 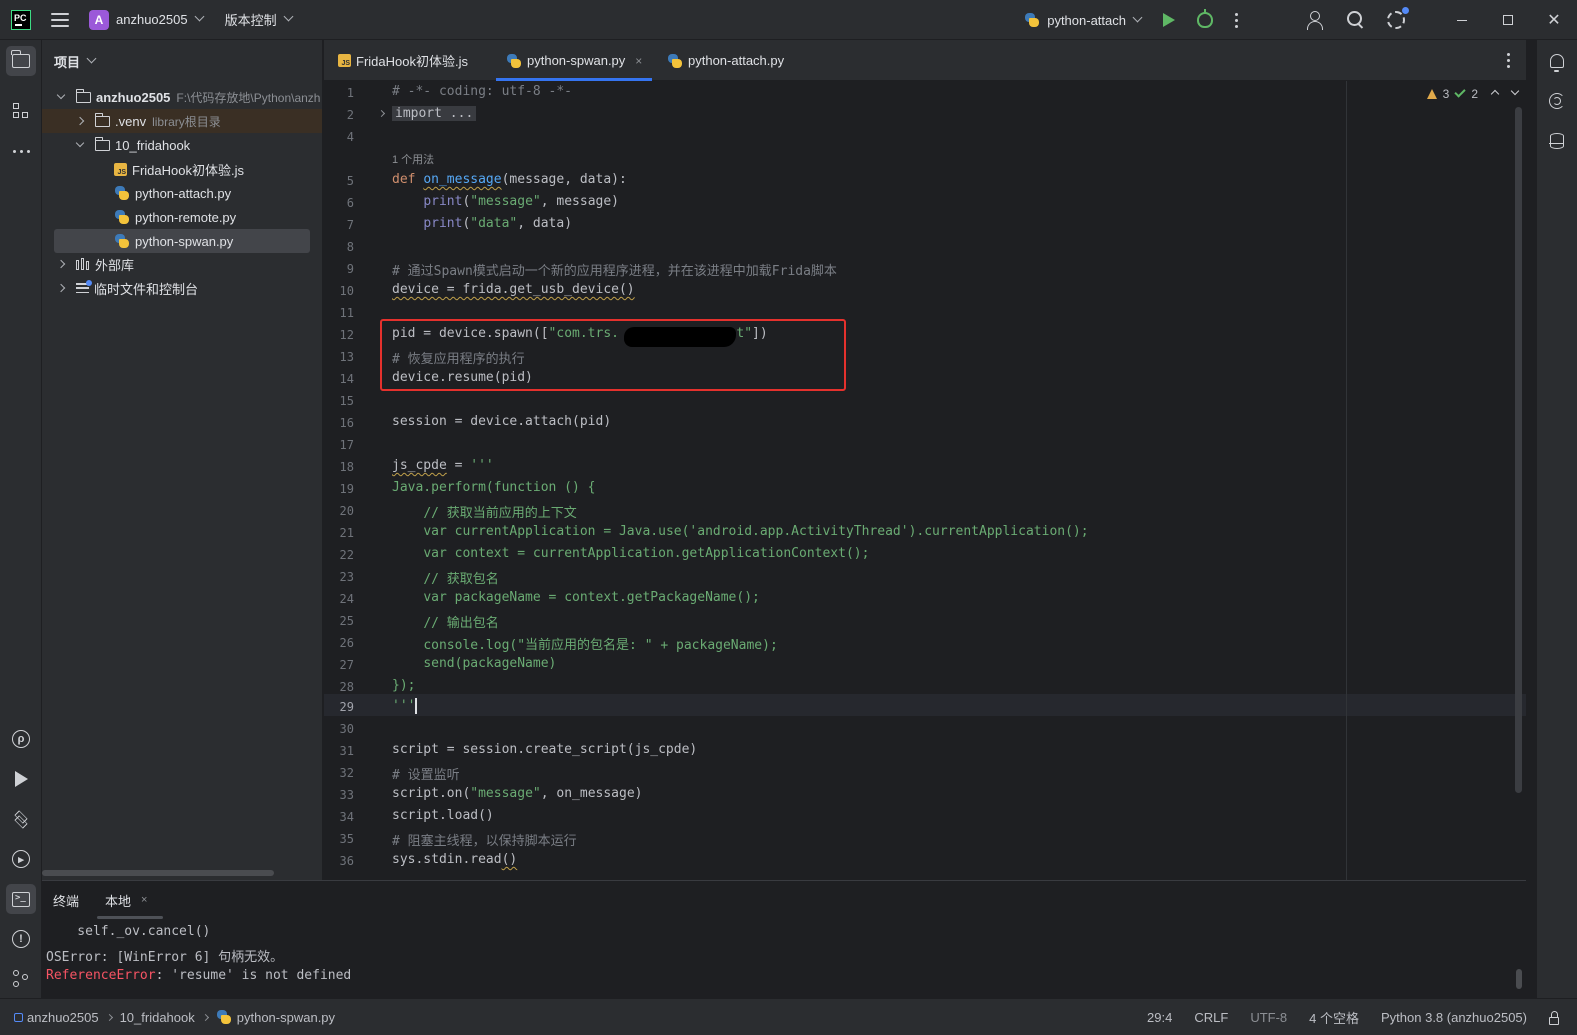 What do you see at coordinates (182, 193) in the screenshot?
I see `tree-item-python-attach: python-attach.py` at bounding box center [182, 193].